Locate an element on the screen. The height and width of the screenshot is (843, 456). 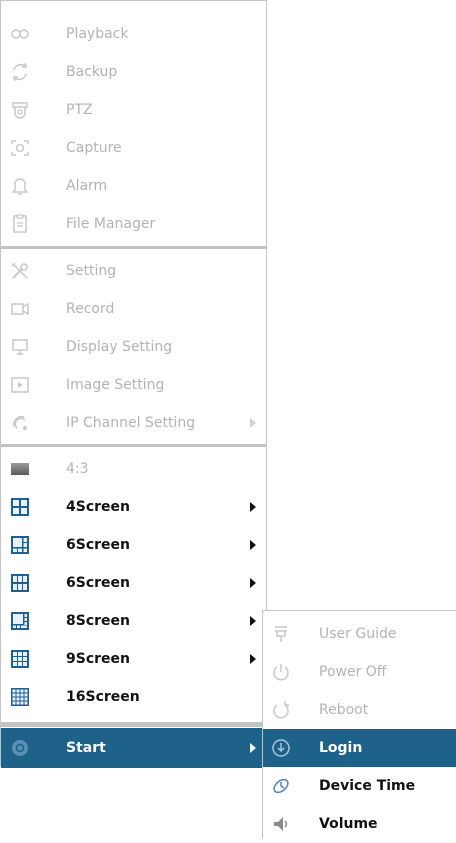
reboot-icon is located at coordinates (281, 710).